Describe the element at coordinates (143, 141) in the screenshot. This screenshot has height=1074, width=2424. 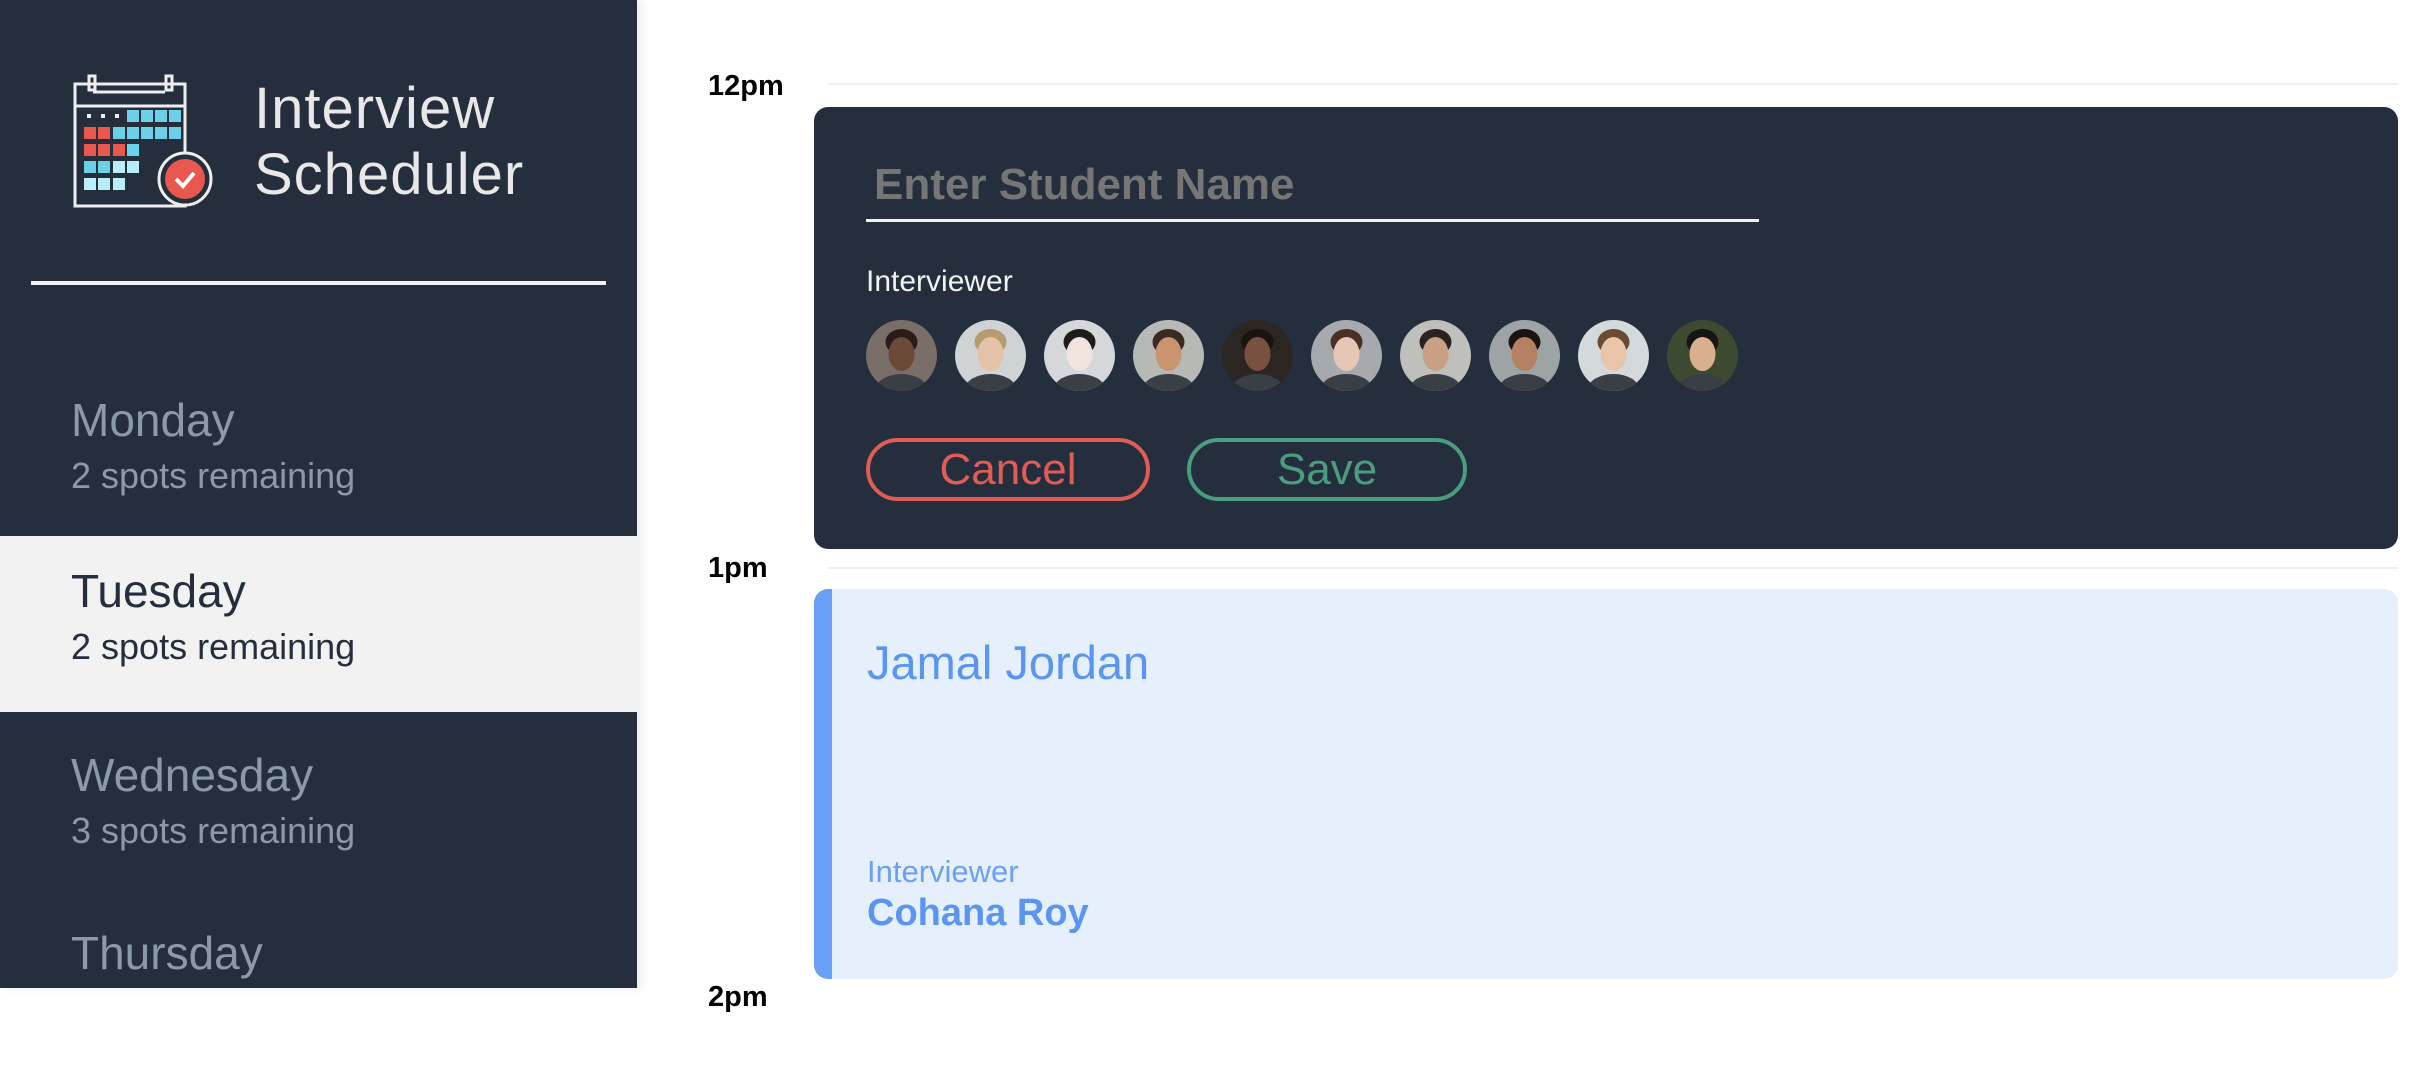
I see `calendar-check-icon` at that location.